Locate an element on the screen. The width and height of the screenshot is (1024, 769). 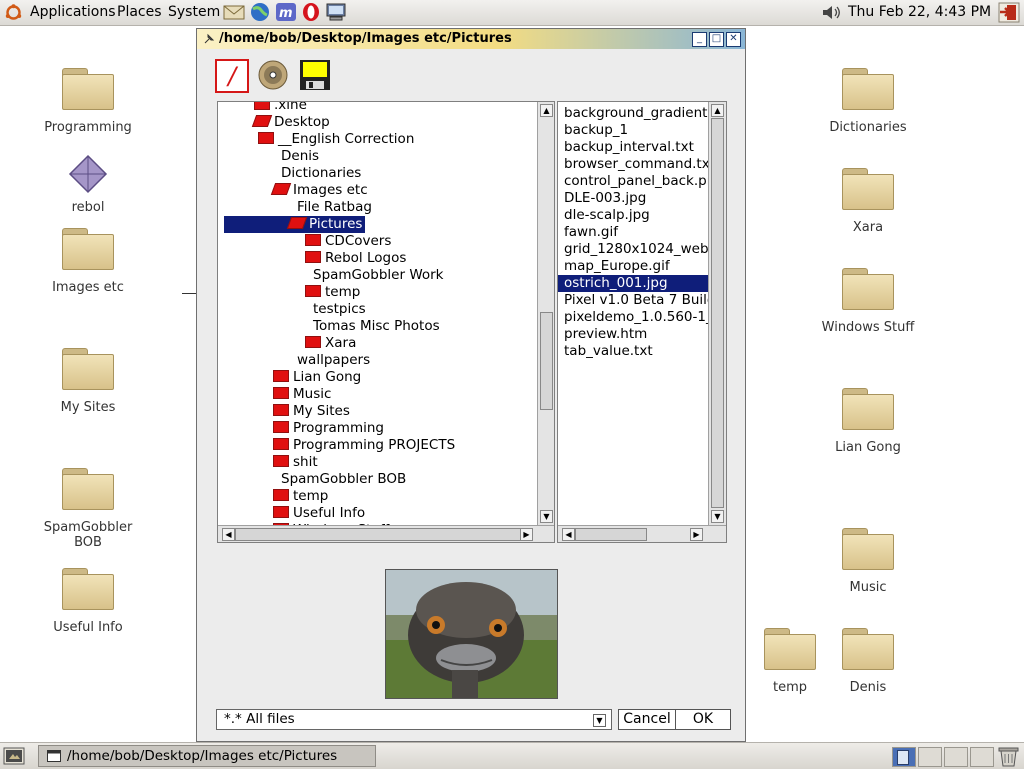
desktop-icon-spamgobbler-bob: SpamGobbler BOB is located at coordinates (88, 509).